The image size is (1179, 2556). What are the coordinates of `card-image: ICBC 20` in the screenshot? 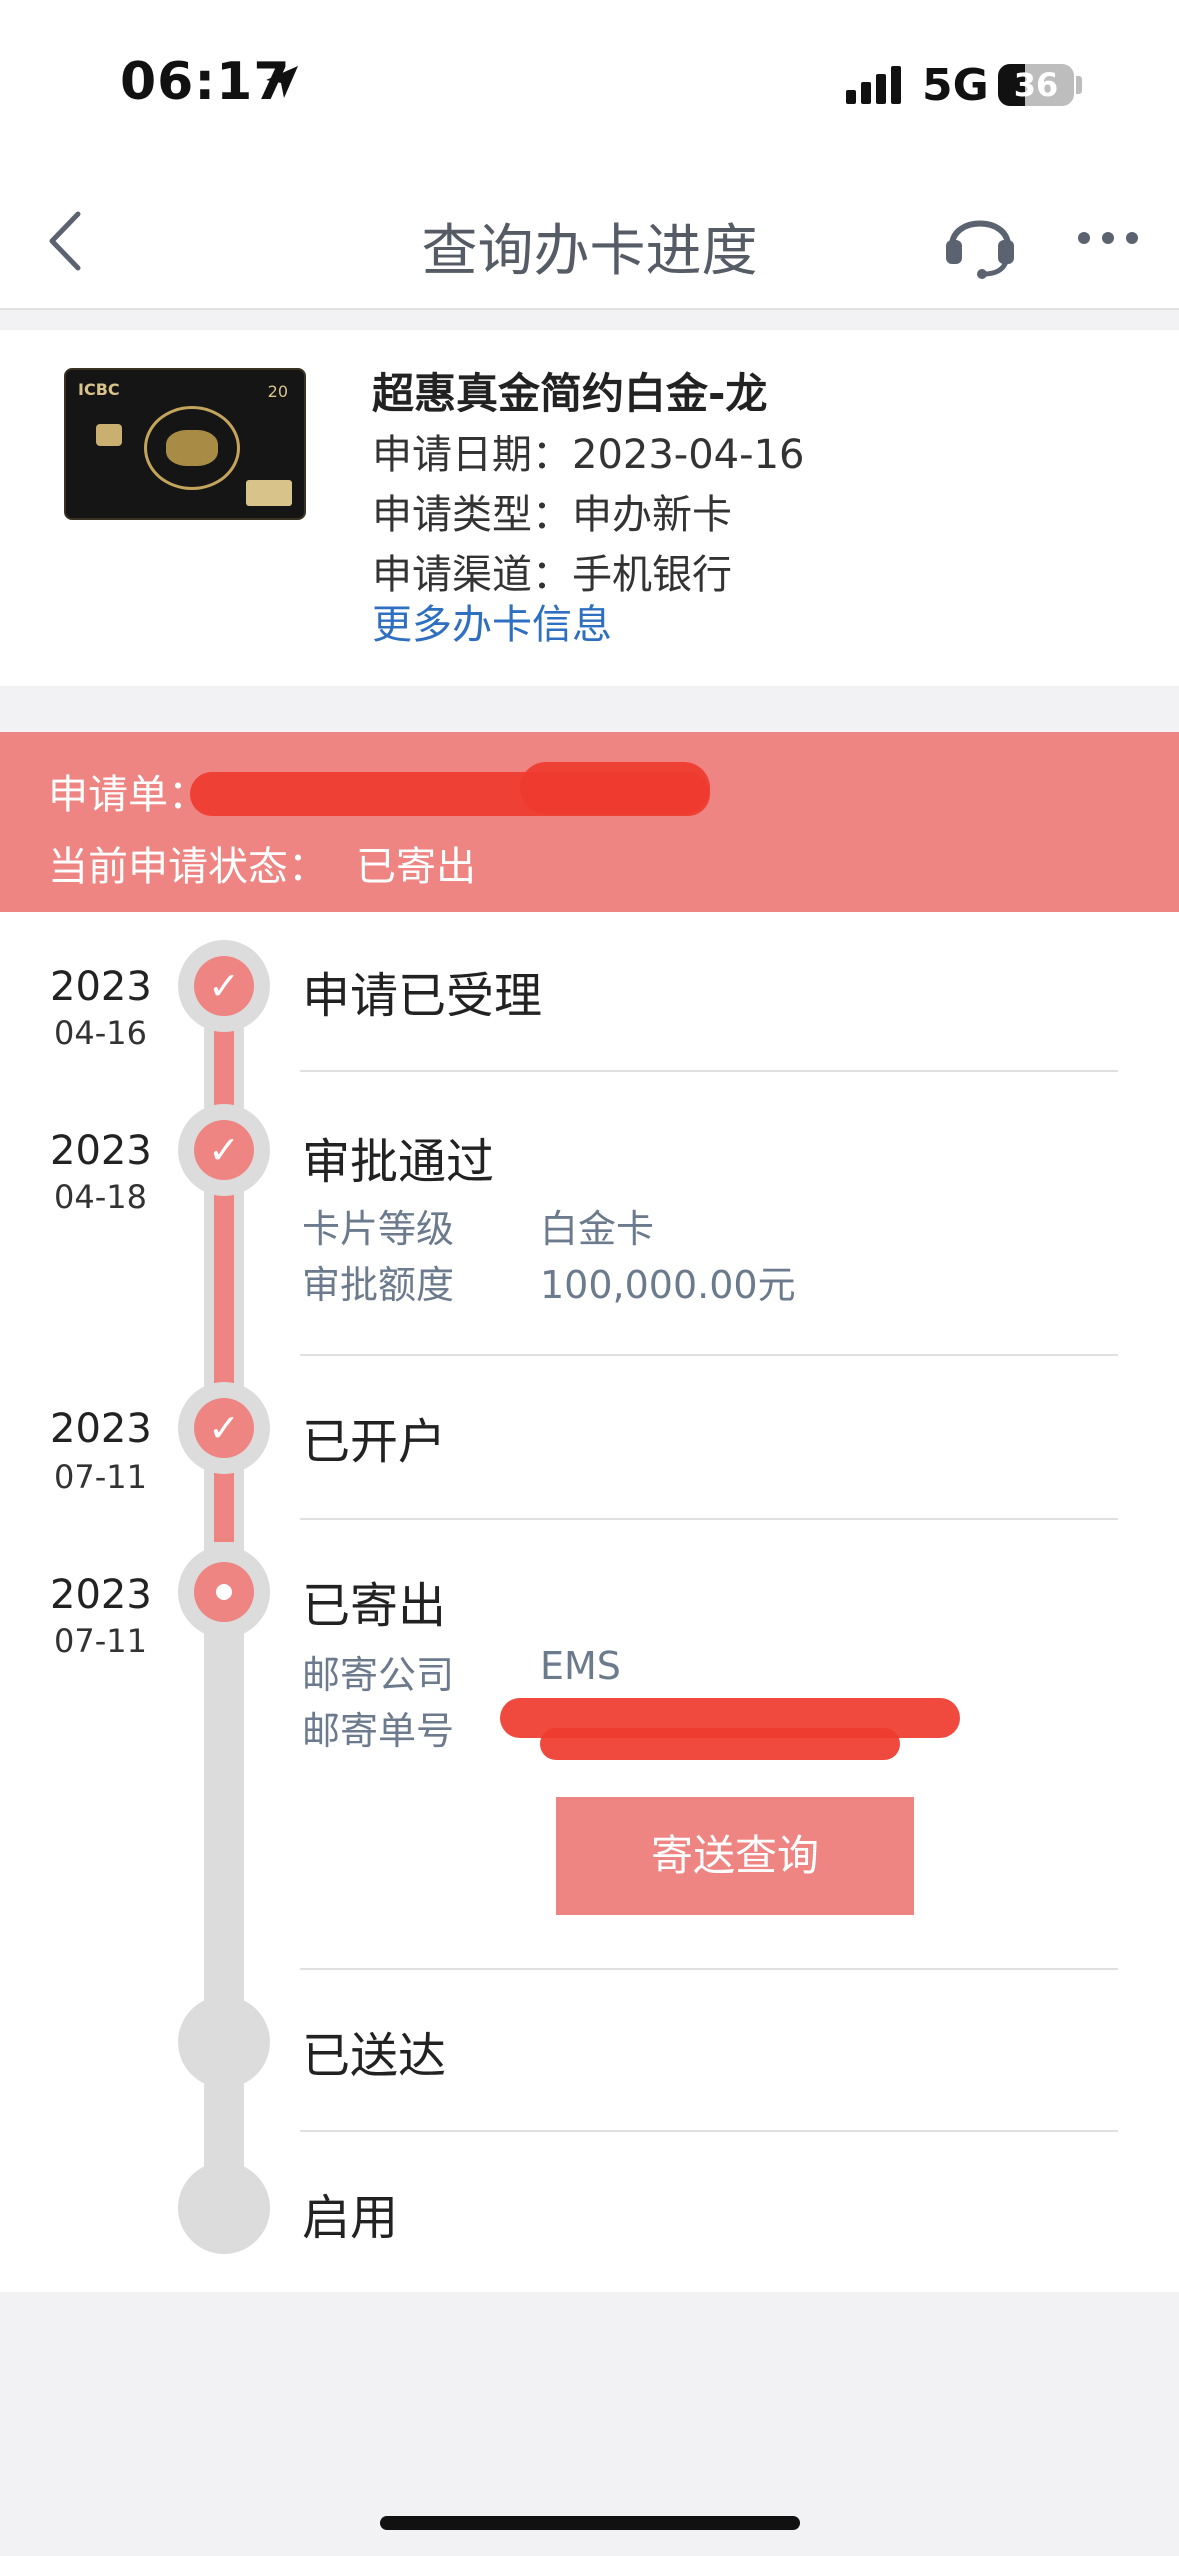 It's located at (185, 444).